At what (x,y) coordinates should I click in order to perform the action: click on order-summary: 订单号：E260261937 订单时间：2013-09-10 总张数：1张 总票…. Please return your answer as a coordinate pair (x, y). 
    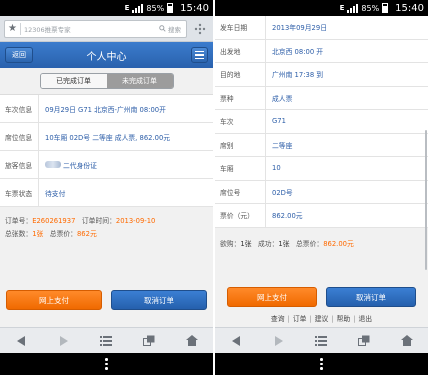
    Looking at the image, I should click on (106, 224).